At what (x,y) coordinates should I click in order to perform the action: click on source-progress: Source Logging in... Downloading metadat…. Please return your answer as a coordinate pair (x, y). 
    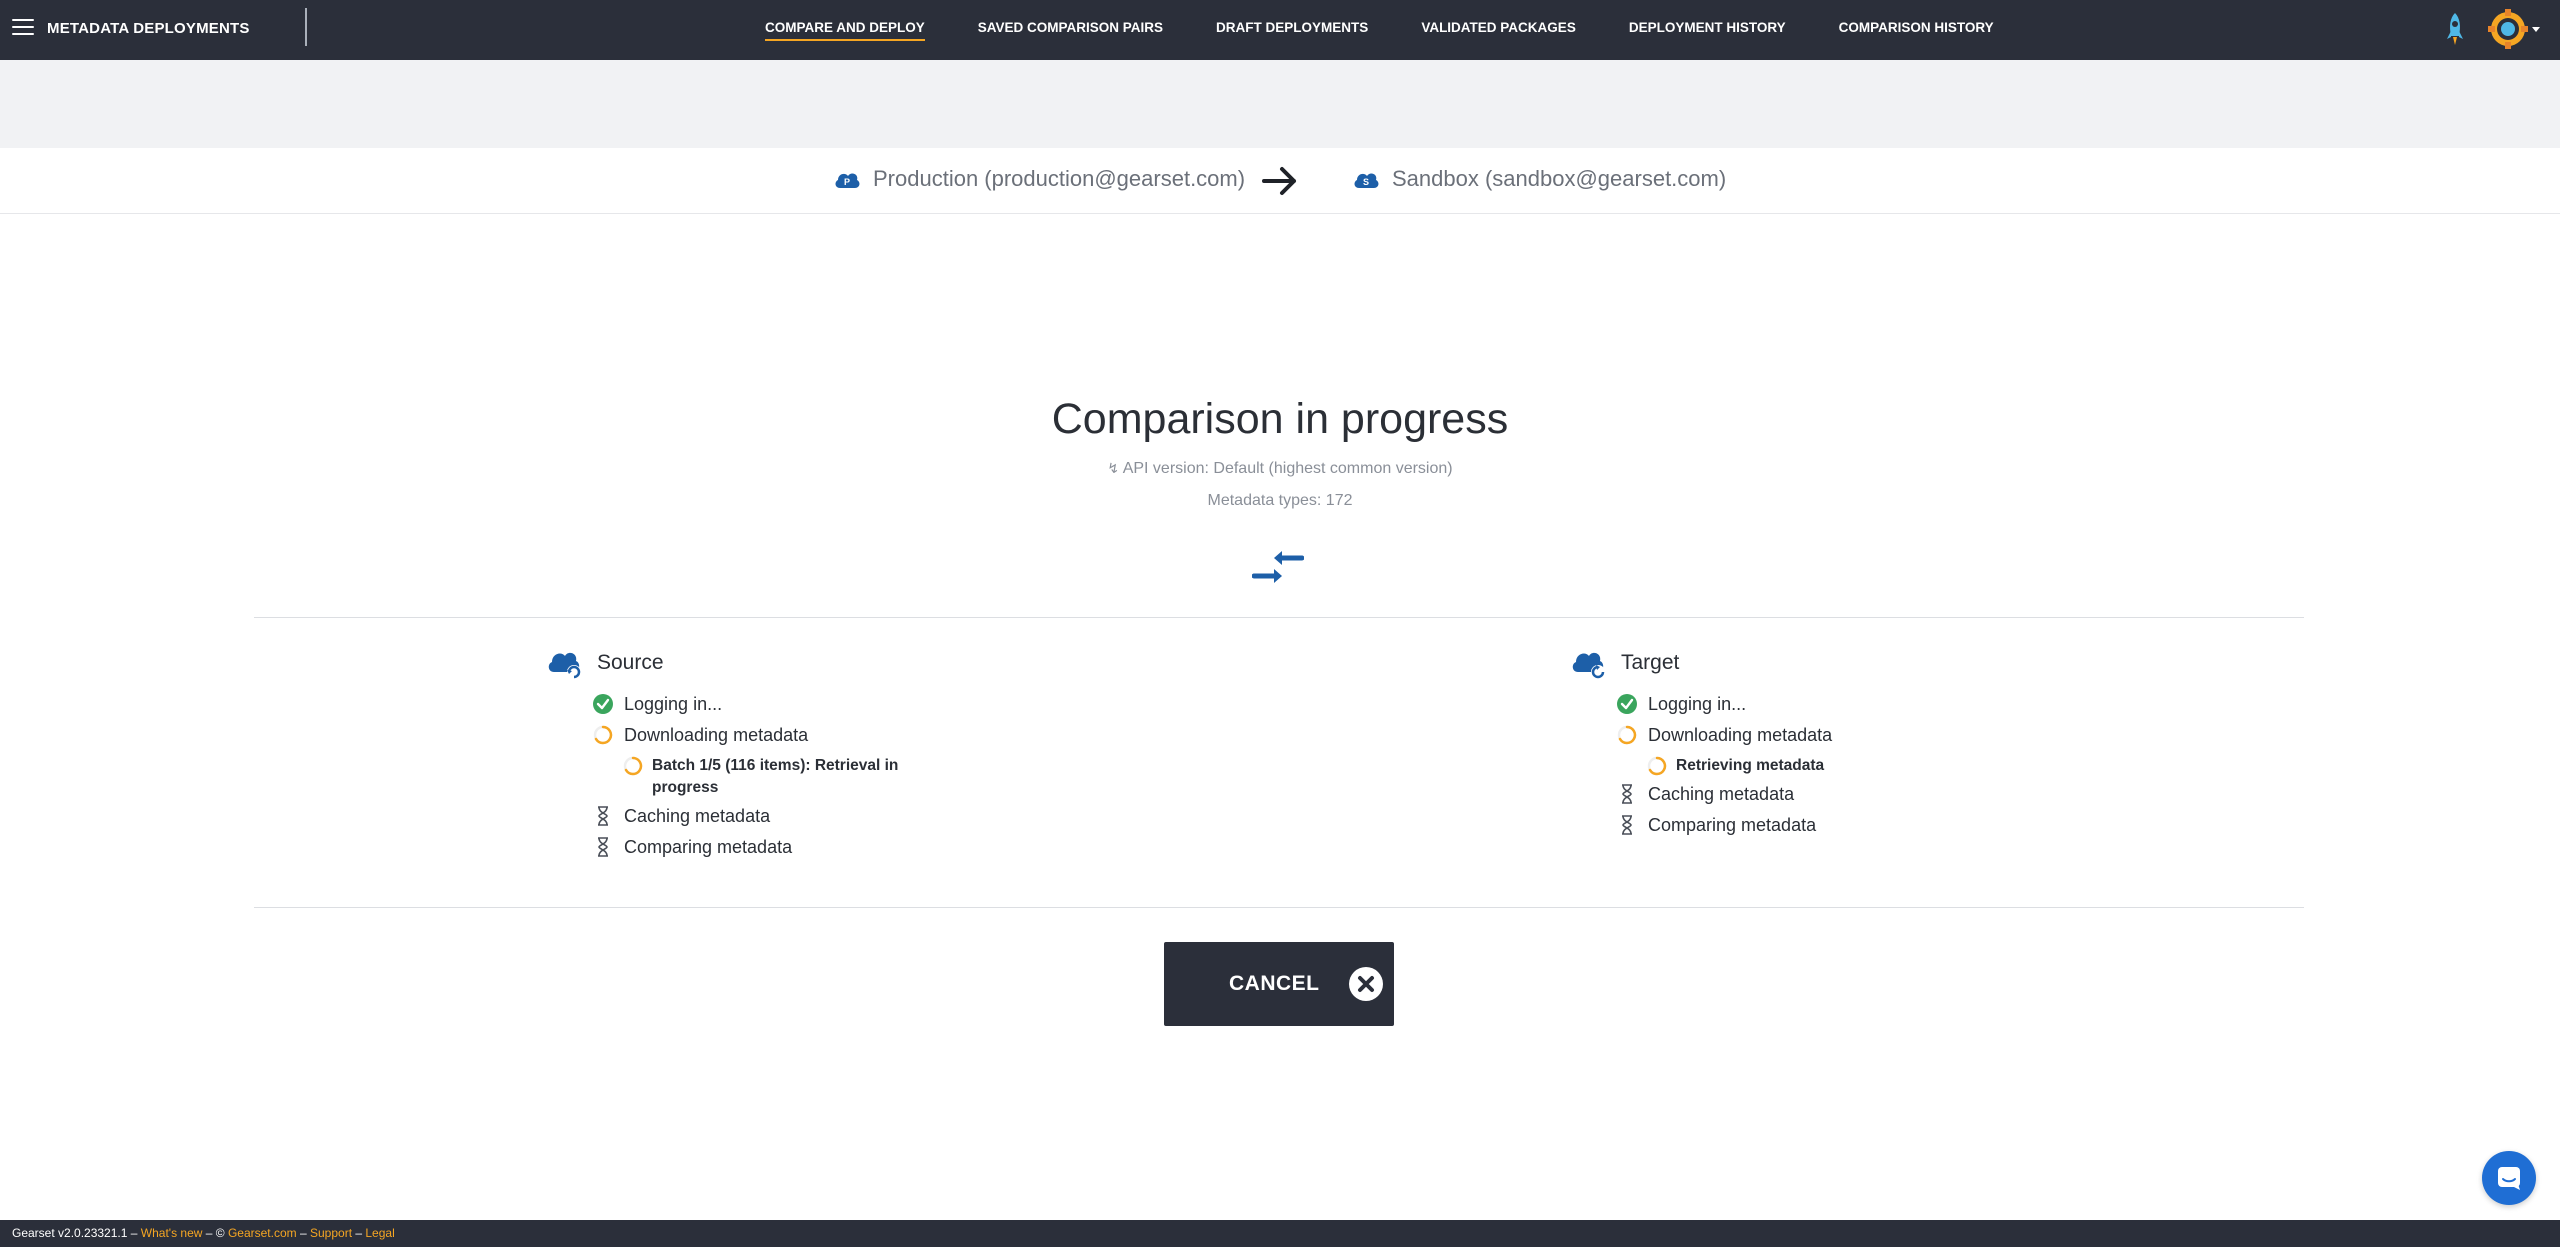
    Looking at the image, I should click on (729, 756).